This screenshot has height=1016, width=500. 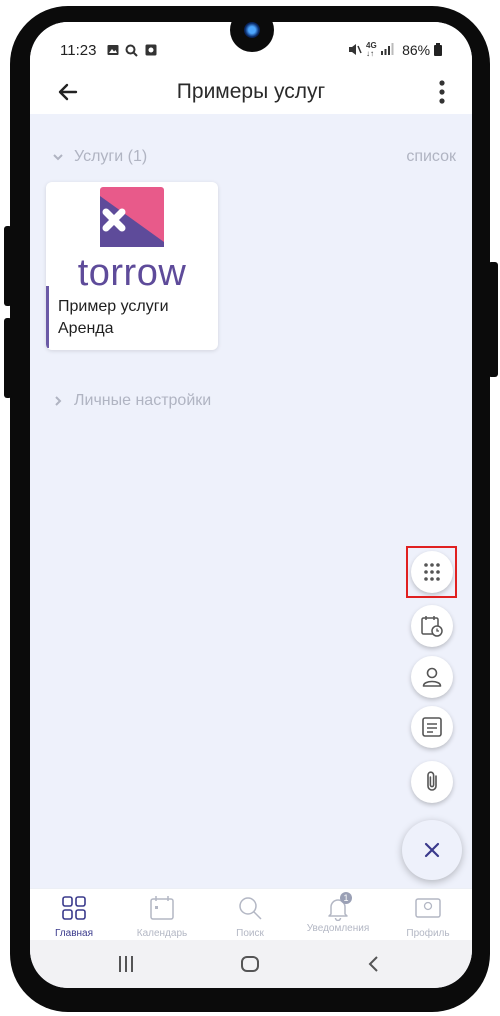 I want to click on nav-item-profile: Профиль, so click(x=428, y=917).